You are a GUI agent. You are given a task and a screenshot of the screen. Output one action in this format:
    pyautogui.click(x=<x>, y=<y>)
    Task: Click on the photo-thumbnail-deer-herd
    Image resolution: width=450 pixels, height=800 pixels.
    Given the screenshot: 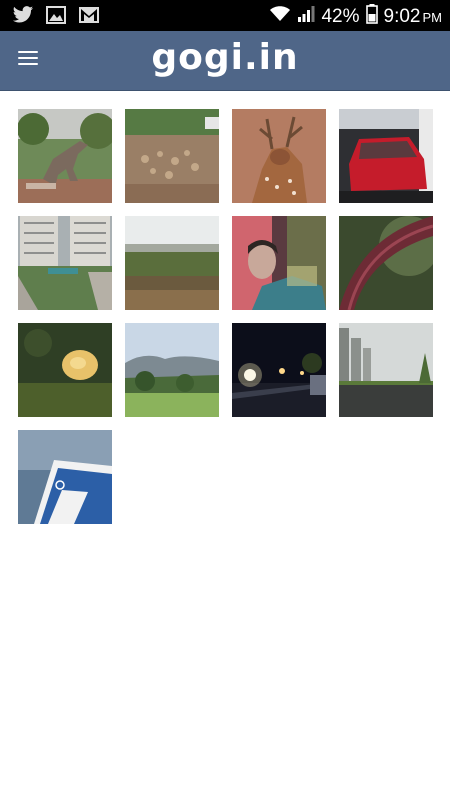 What is the action you would take?
    pyautogui.click(x=172, y=156)
    